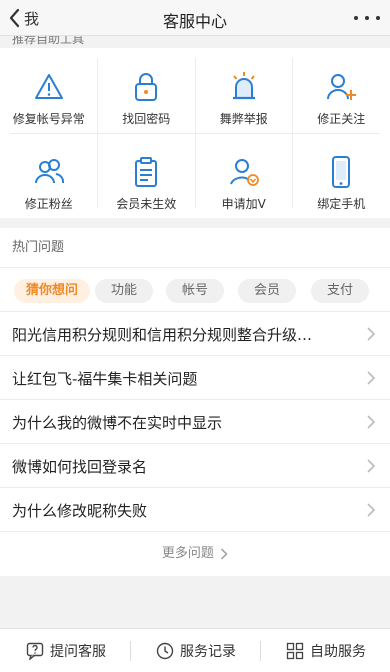 The image size is (390, 672). Describe the element at coordinates (338, 652) in the screenshot. I see `self-service-label: 自助服务` at that location.